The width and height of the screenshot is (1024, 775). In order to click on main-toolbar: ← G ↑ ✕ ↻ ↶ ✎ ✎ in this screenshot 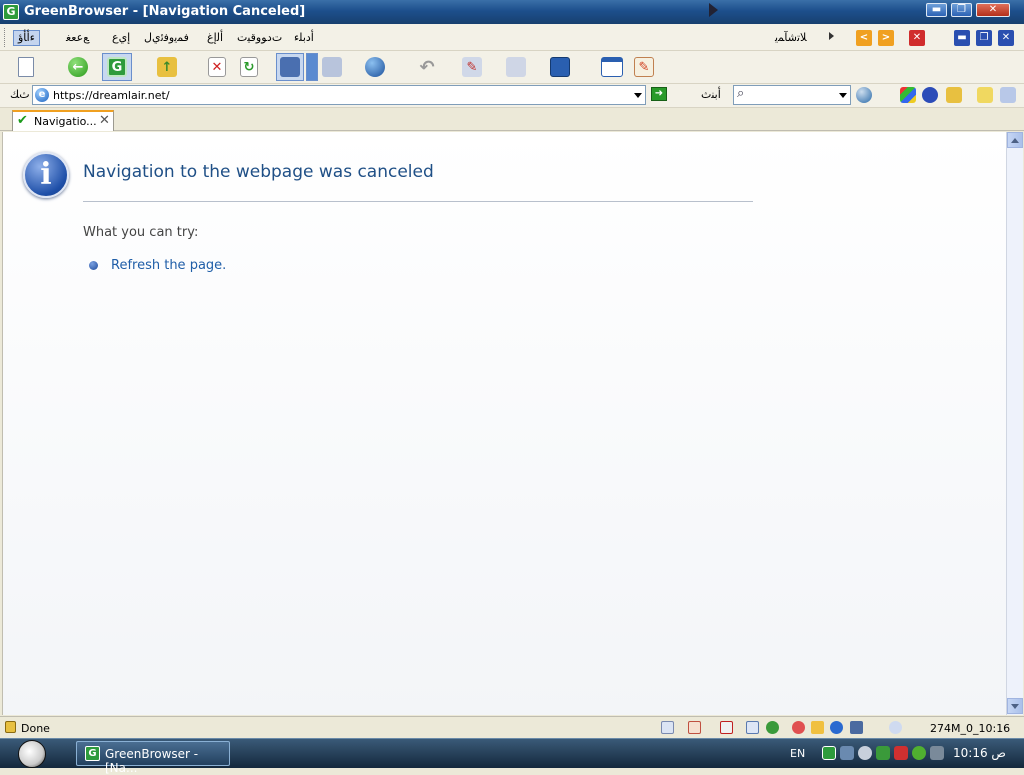, I will do `click(512, 67)`.